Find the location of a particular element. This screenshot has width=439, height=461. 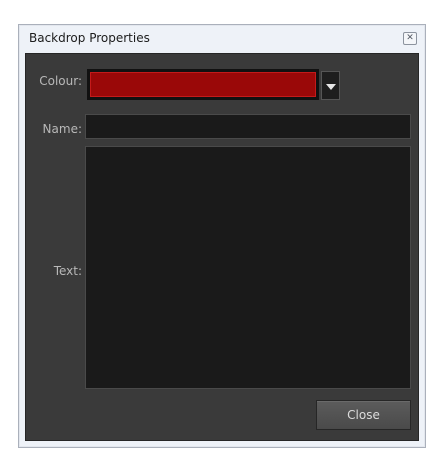

dialog-title: Backdrop Properties is located at coordinates (89, 38).